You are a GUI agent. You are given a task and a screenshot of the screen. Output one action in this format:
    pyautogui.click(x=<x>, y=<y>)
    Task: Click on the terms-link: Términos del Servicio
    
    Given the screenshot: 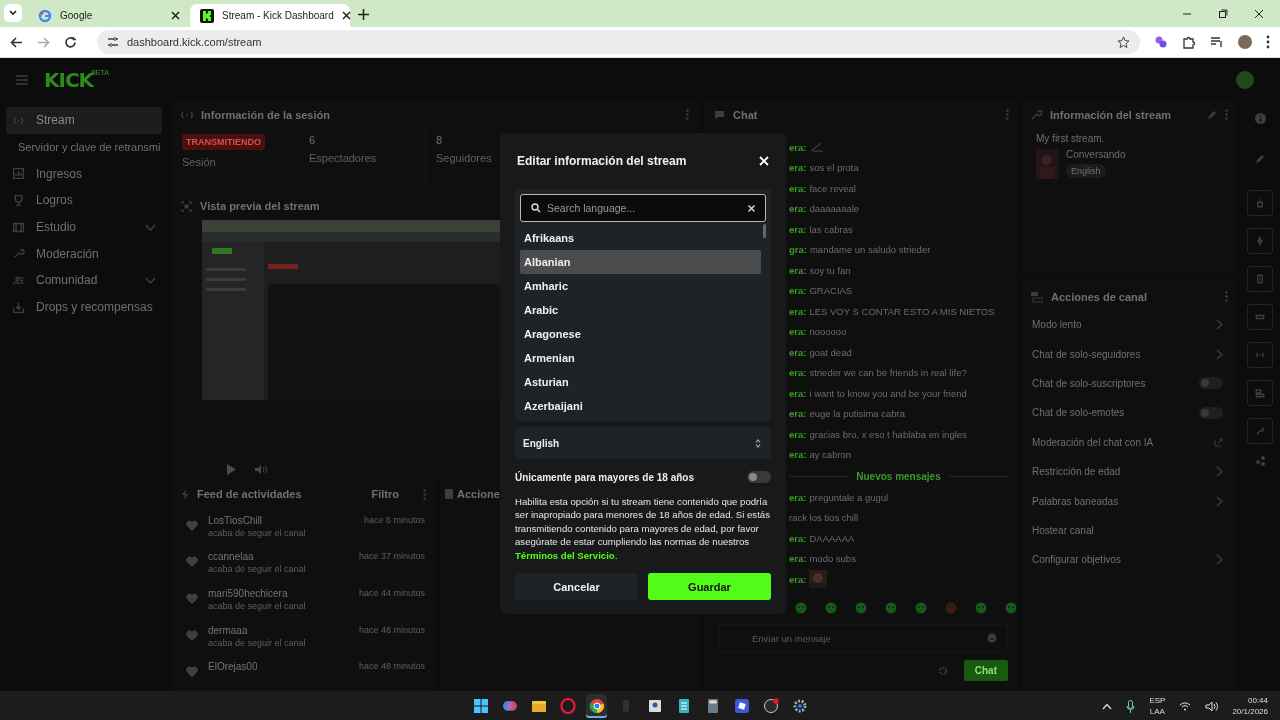 What is the action you would take?
    pyautogui.click(x=565, y=555)
    